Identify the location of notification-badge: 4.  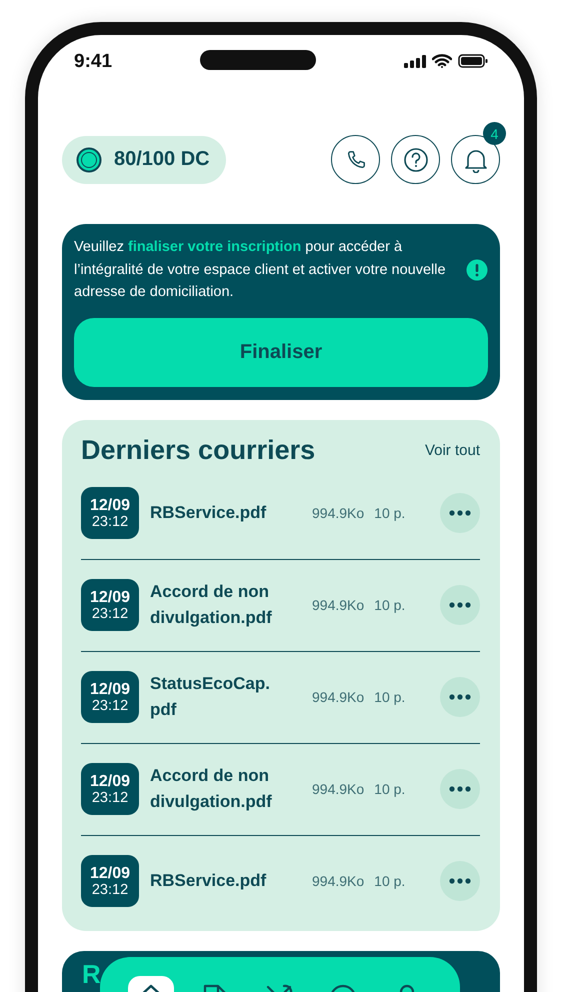
(494, 133).